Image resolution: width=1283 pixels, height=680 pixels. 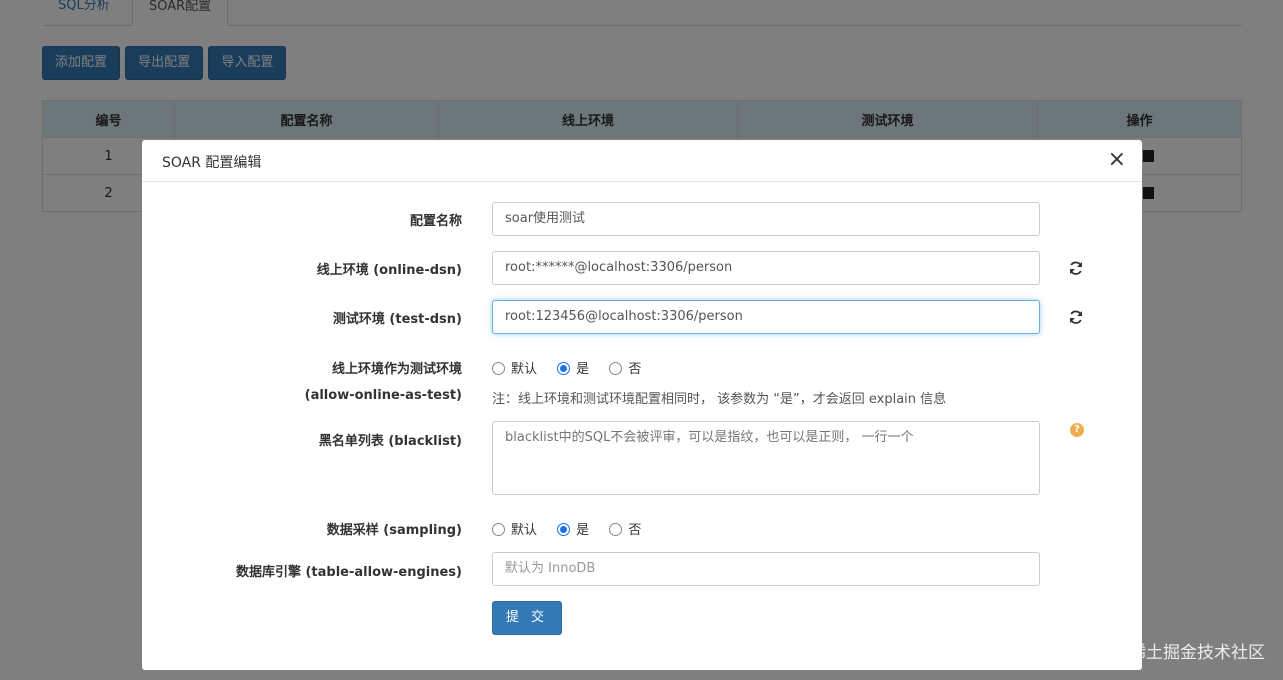 What do you see at coordinates (435, 221) in the screenshot?
I see `config-name-label: 配置名称` at bounding box center [435, 221].